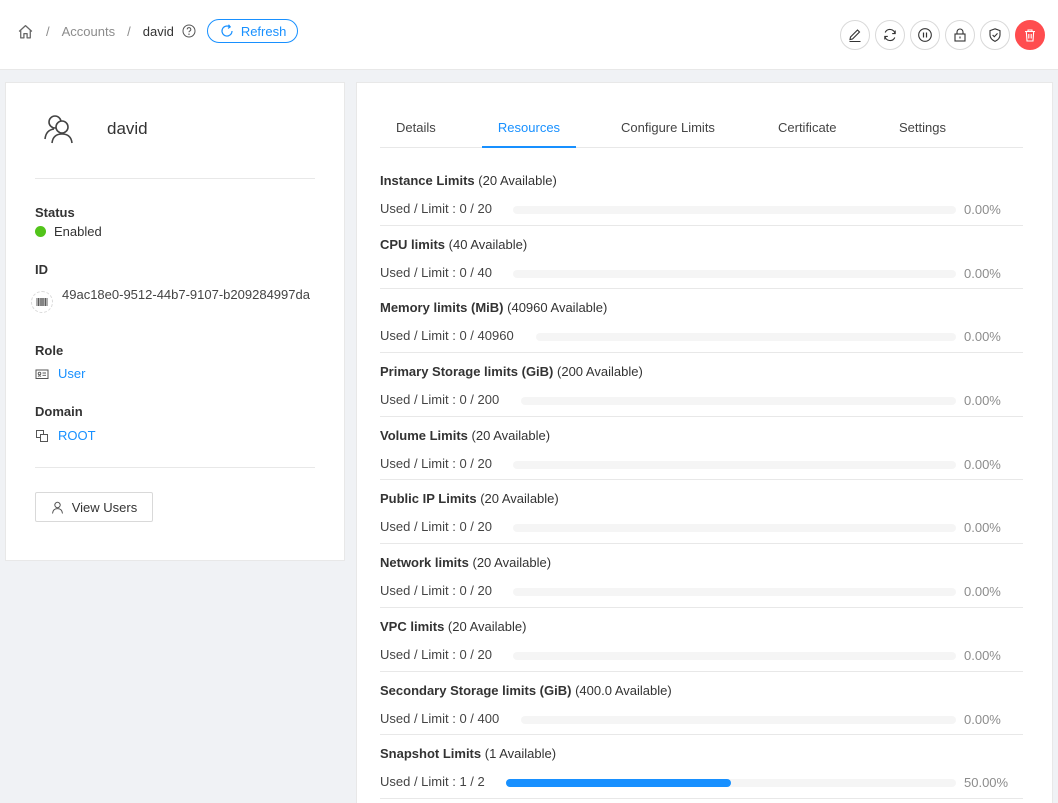  What do you see at coordinates (78, 231) in the screenshot?
I see `status-text: Enabled` at bounding box center [78, 231].